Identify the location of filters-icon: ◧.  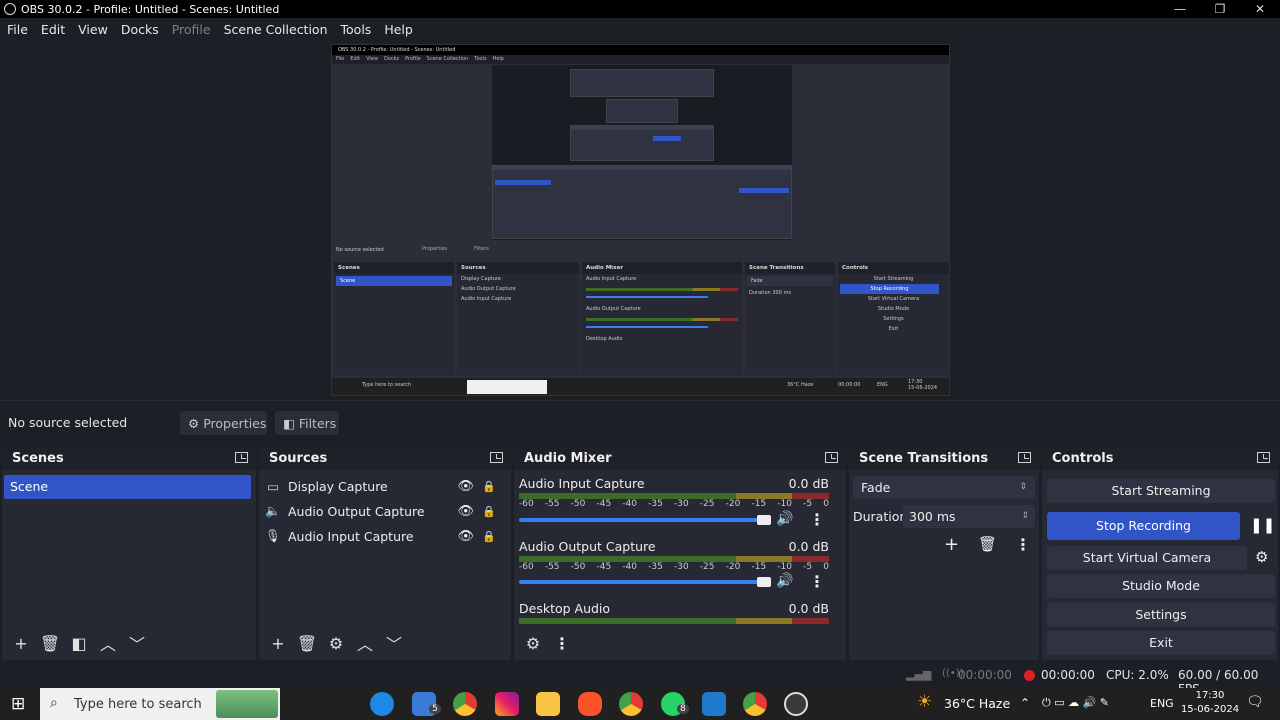
(289, 423).